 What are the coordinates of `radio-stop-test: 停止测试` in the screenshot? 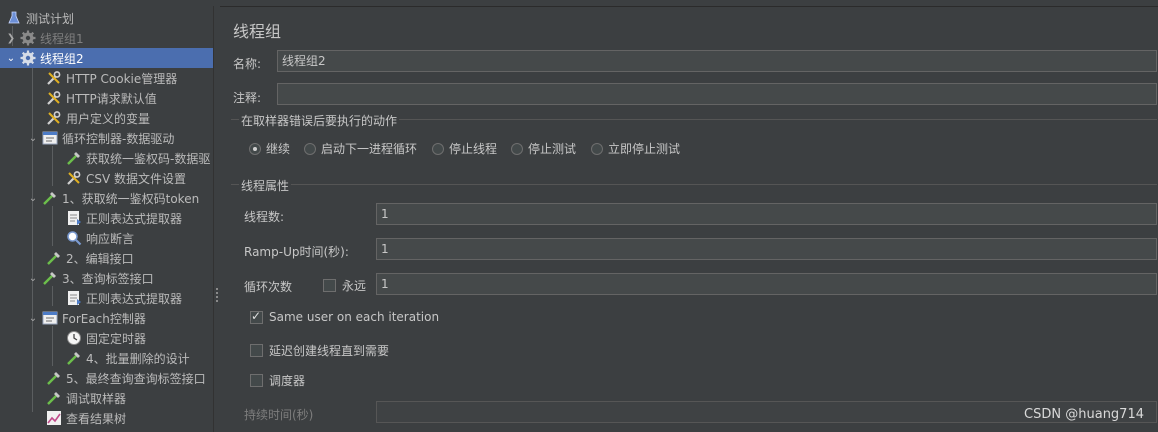 It's located at (543, 148).